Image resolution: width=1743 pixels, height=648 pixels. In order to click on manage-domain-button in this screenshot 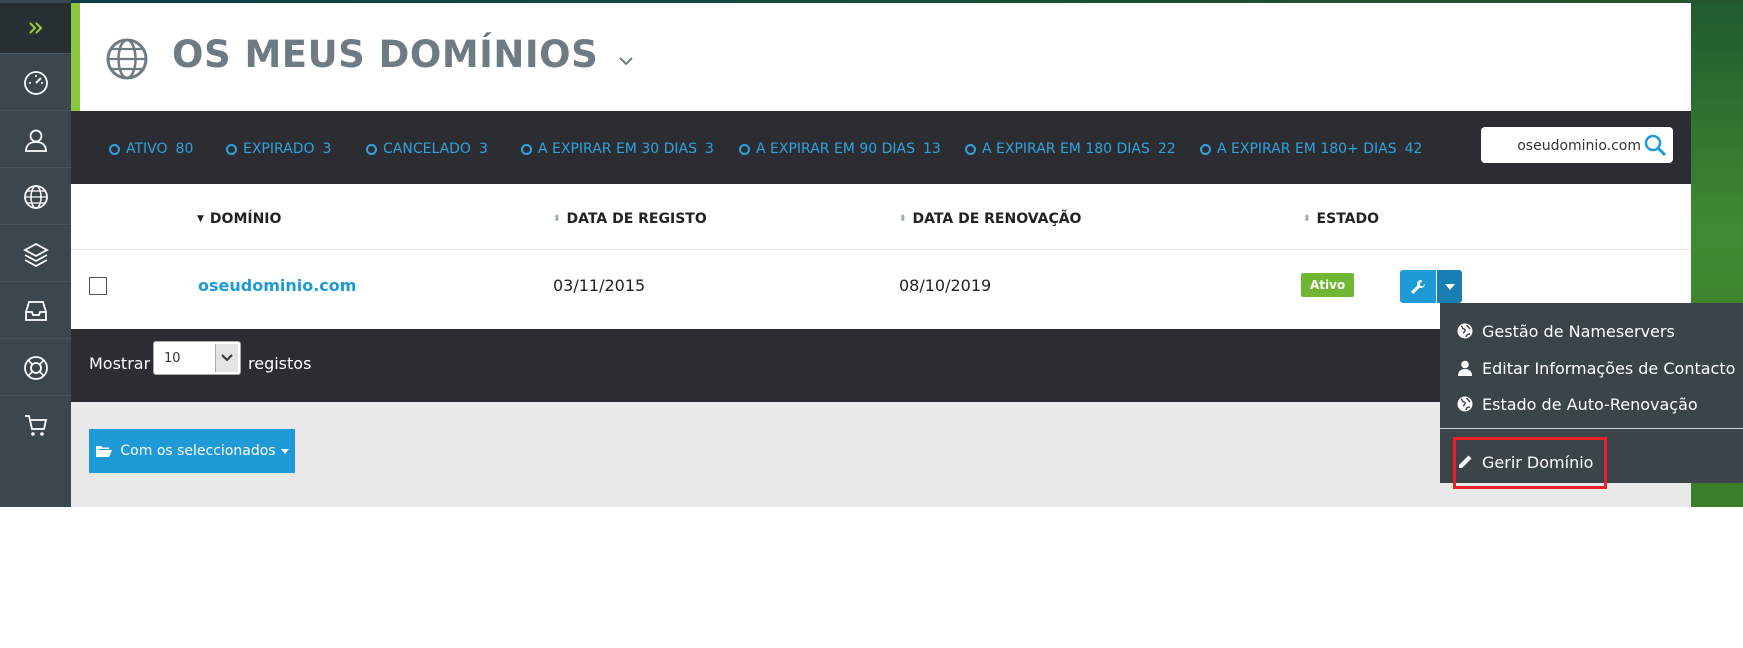, I will do `click(1418, 286)`.